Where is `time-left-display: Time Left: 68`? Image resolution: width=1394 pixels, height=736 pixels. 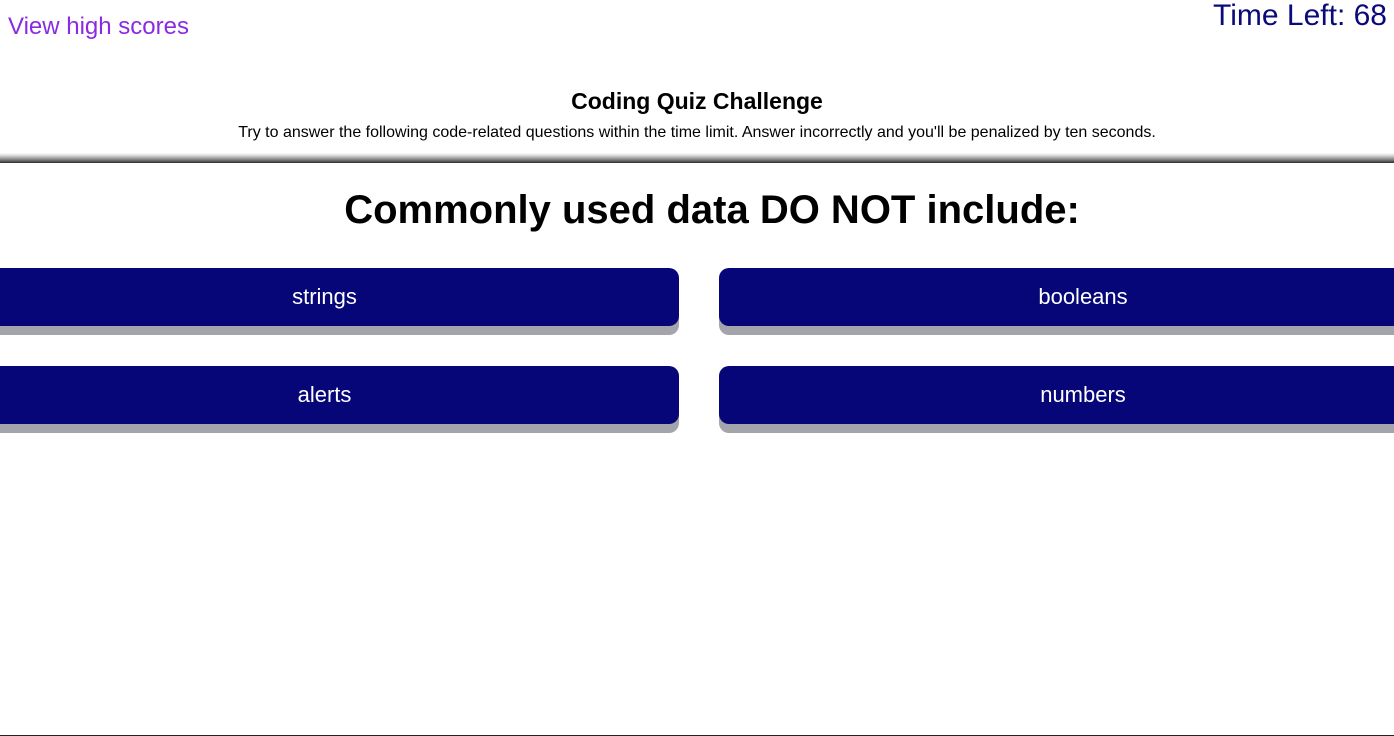 time-left-display: Time Left: 68 is located at coordinates (1300, 16).